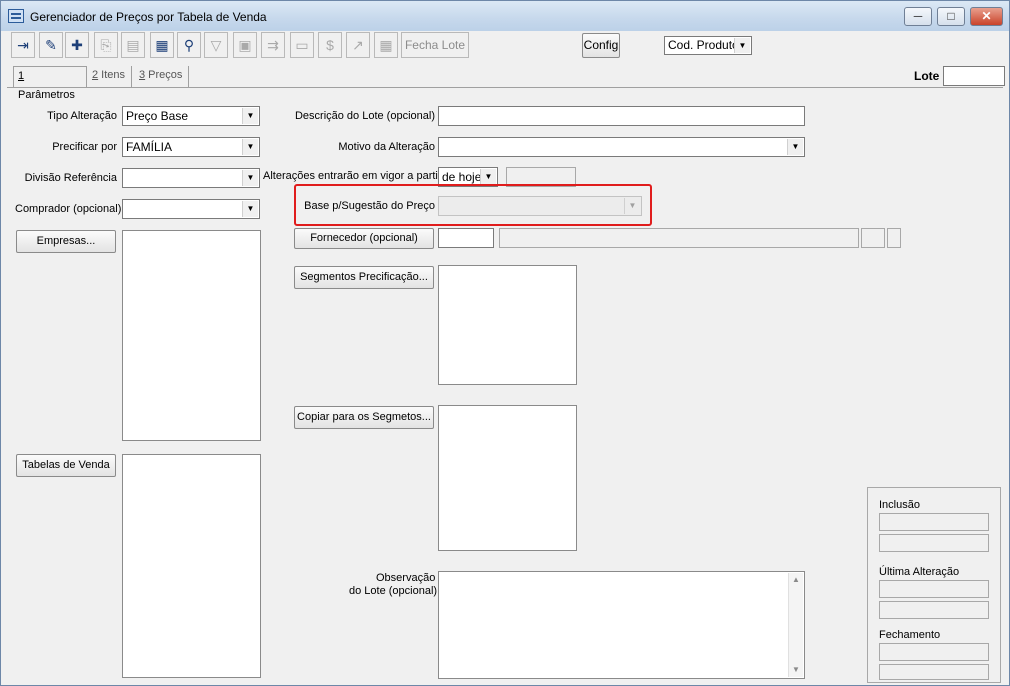  What do you see at coordinates (21, 76) in the screenshot?
I see `tab-parametros-key: 1` at bounding box center [21, 76].